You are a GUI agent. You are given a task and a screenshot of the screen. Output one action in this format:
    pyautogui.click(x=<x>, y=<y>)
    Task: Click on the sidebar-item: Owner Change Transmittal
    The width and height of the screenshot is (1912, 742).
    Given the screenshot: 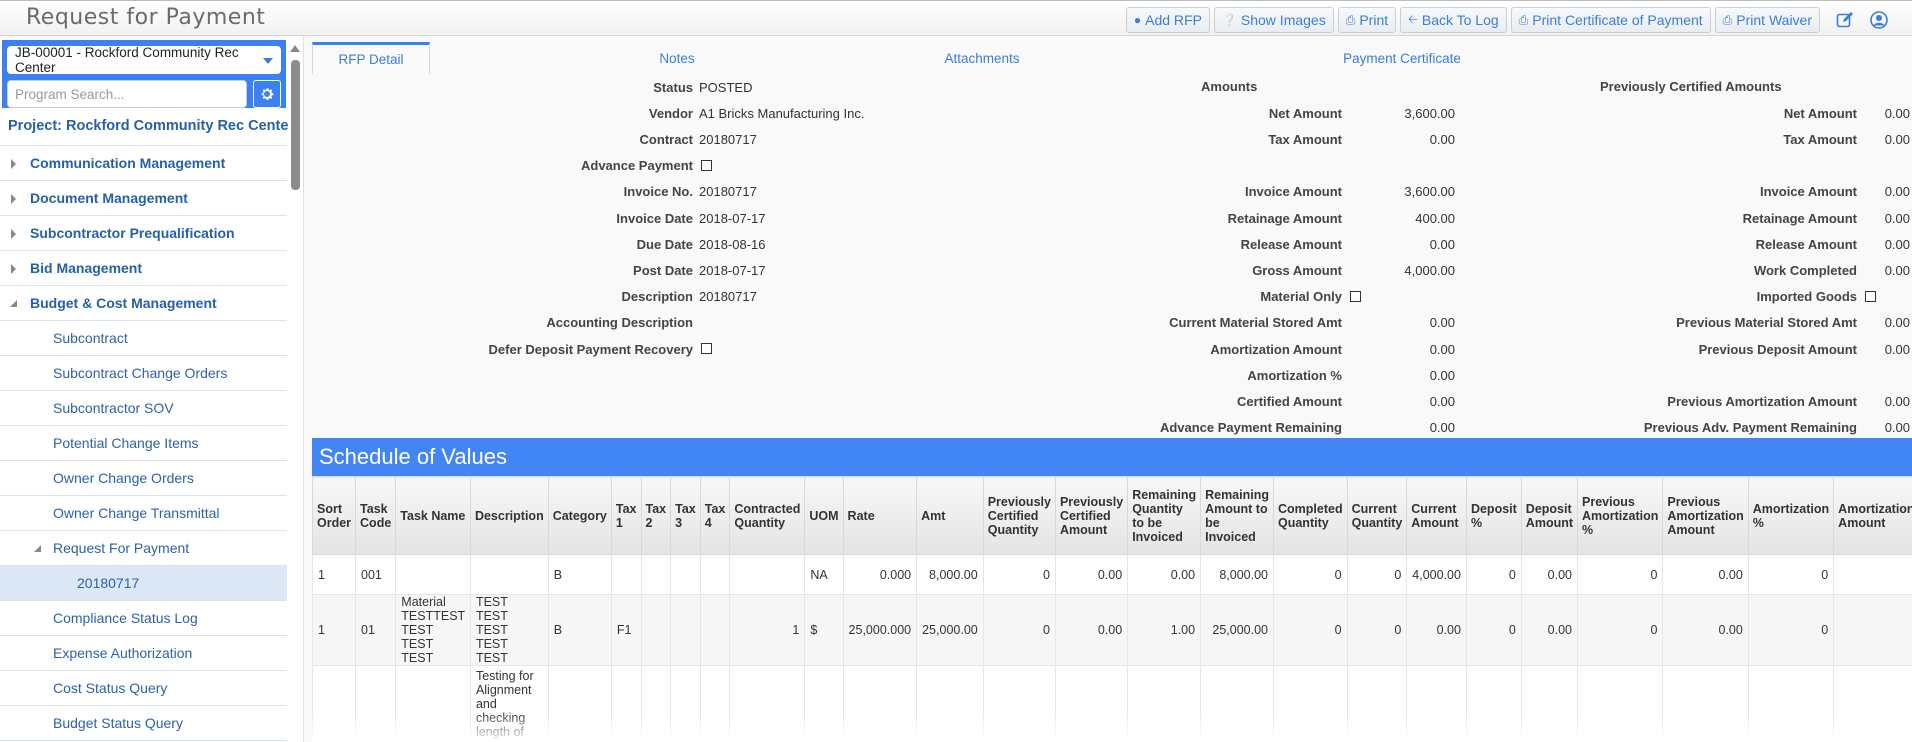 What is the action you would take?
    pyautogui.click(x=143, y=513)
    